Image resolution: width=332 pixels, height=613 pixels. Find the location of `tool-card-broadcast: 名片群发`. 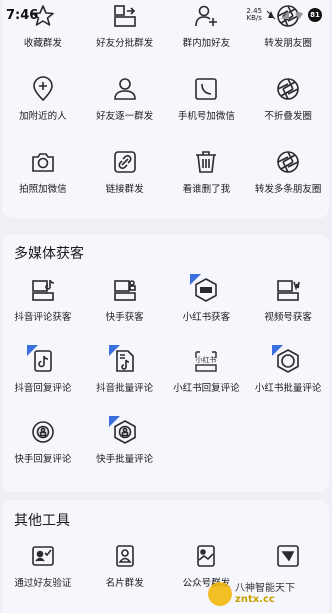

tool-card-broadcast: 名片群发 is located at coordinates (125, 575).